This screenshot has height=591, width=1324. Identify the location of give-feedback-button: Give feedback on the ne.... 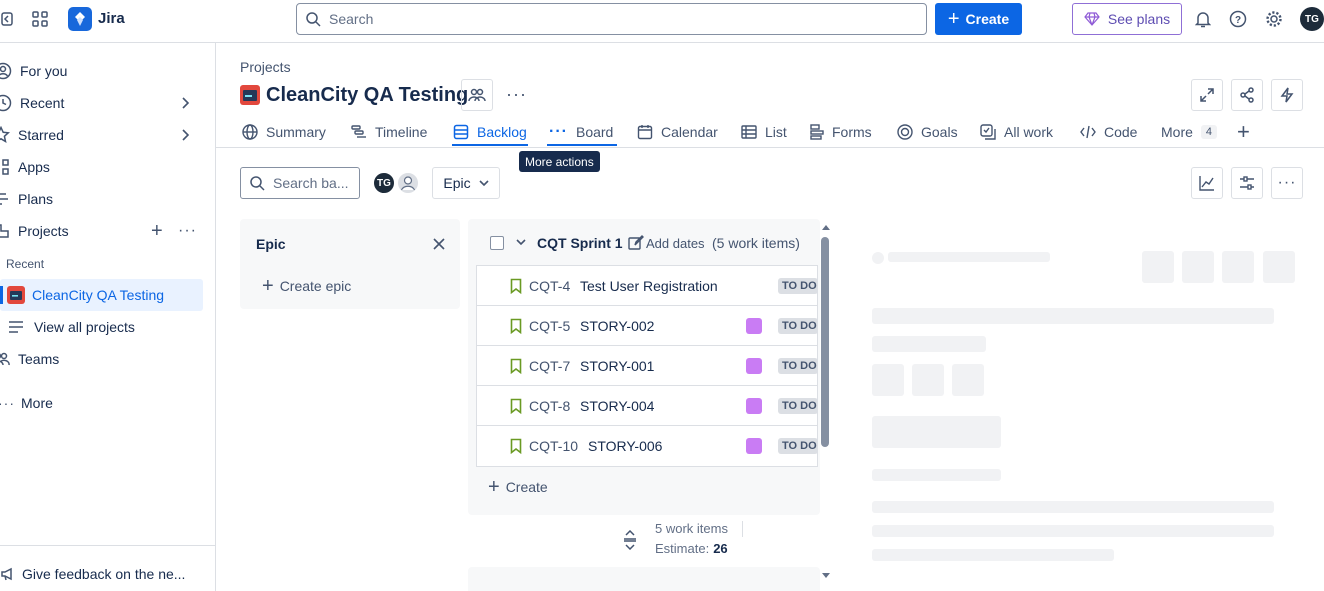
(92, 574).